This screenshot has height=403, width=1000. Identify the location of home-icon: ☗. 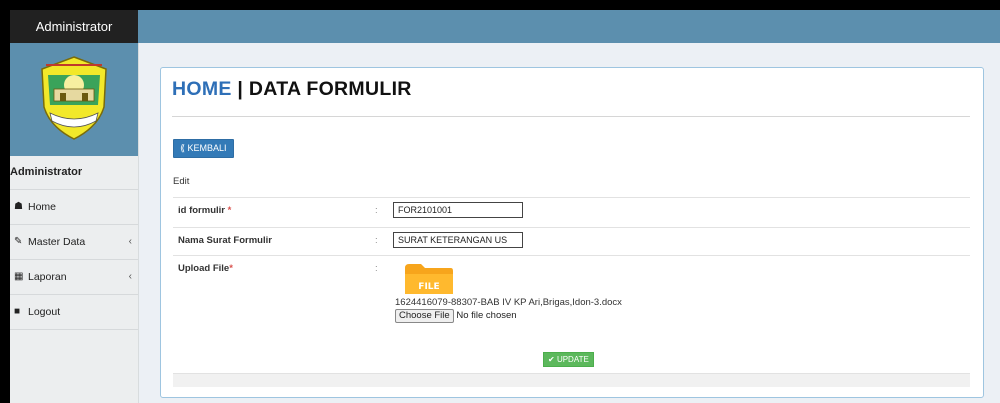
(18, 206).